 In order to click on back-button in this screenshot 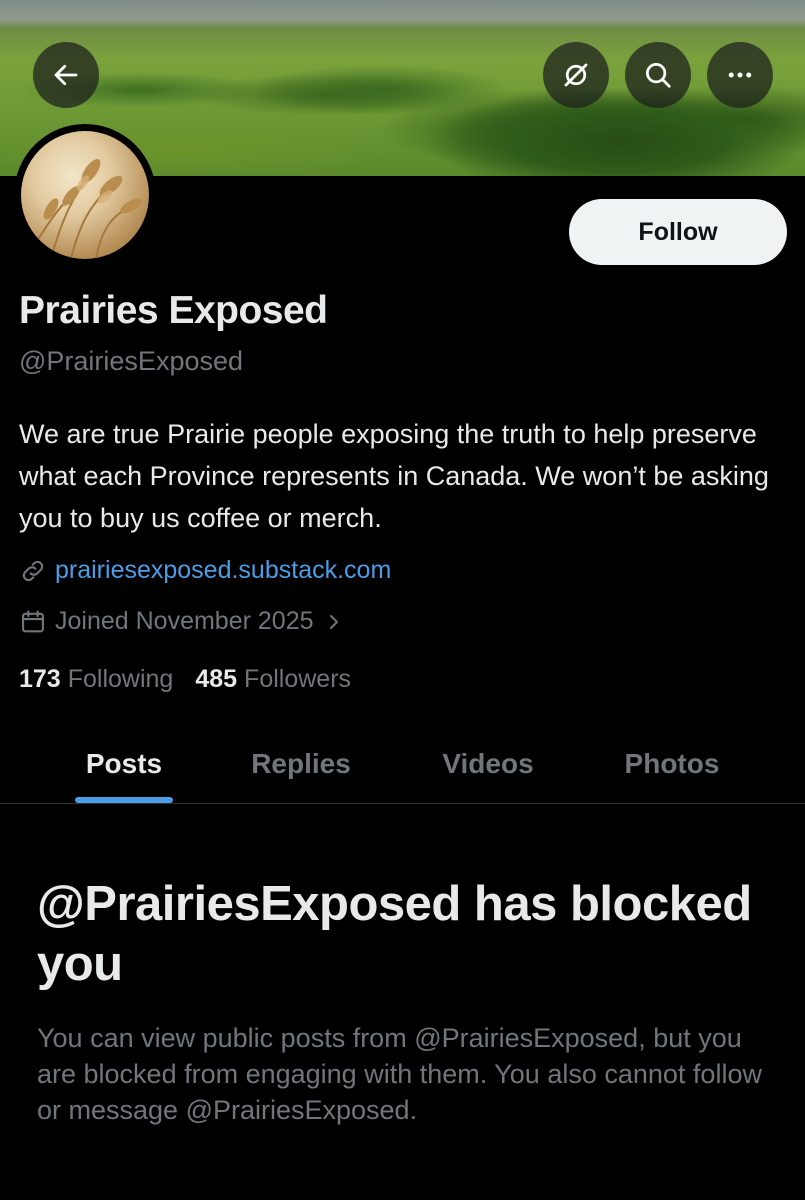, I will do `click(66, 75)`.